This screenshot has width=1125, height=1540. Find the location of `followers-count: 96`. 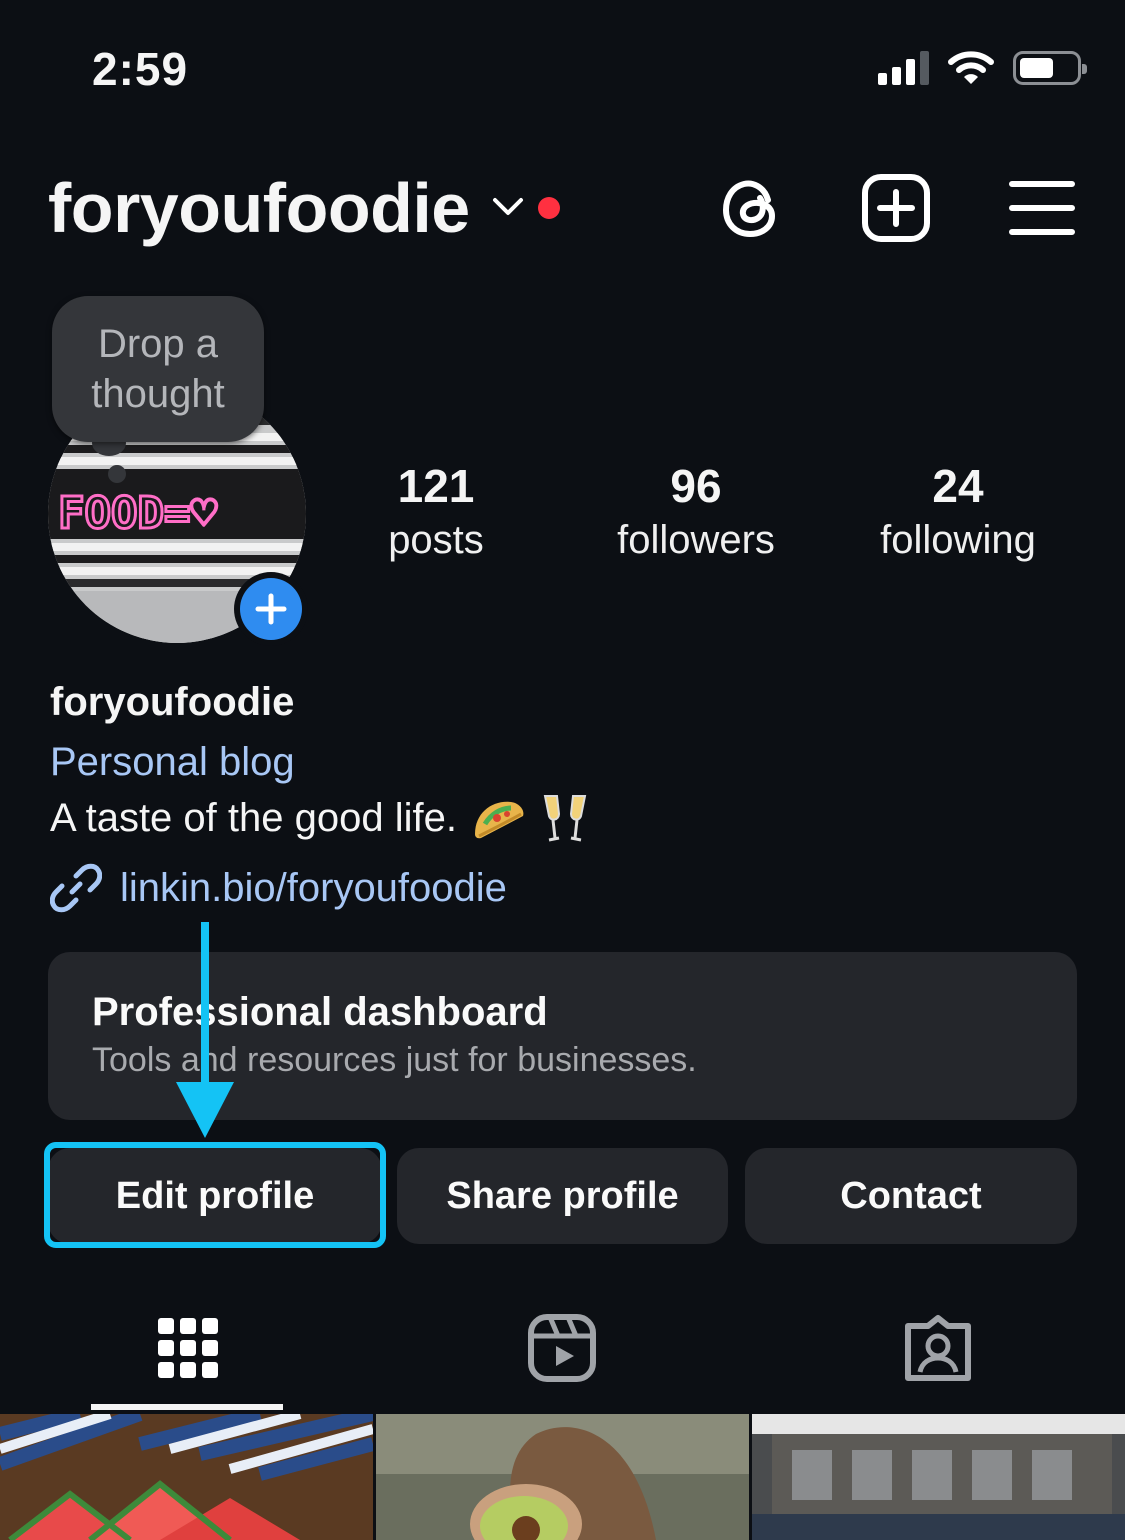

followers-count: 96 is located at coordinates (696, 486).